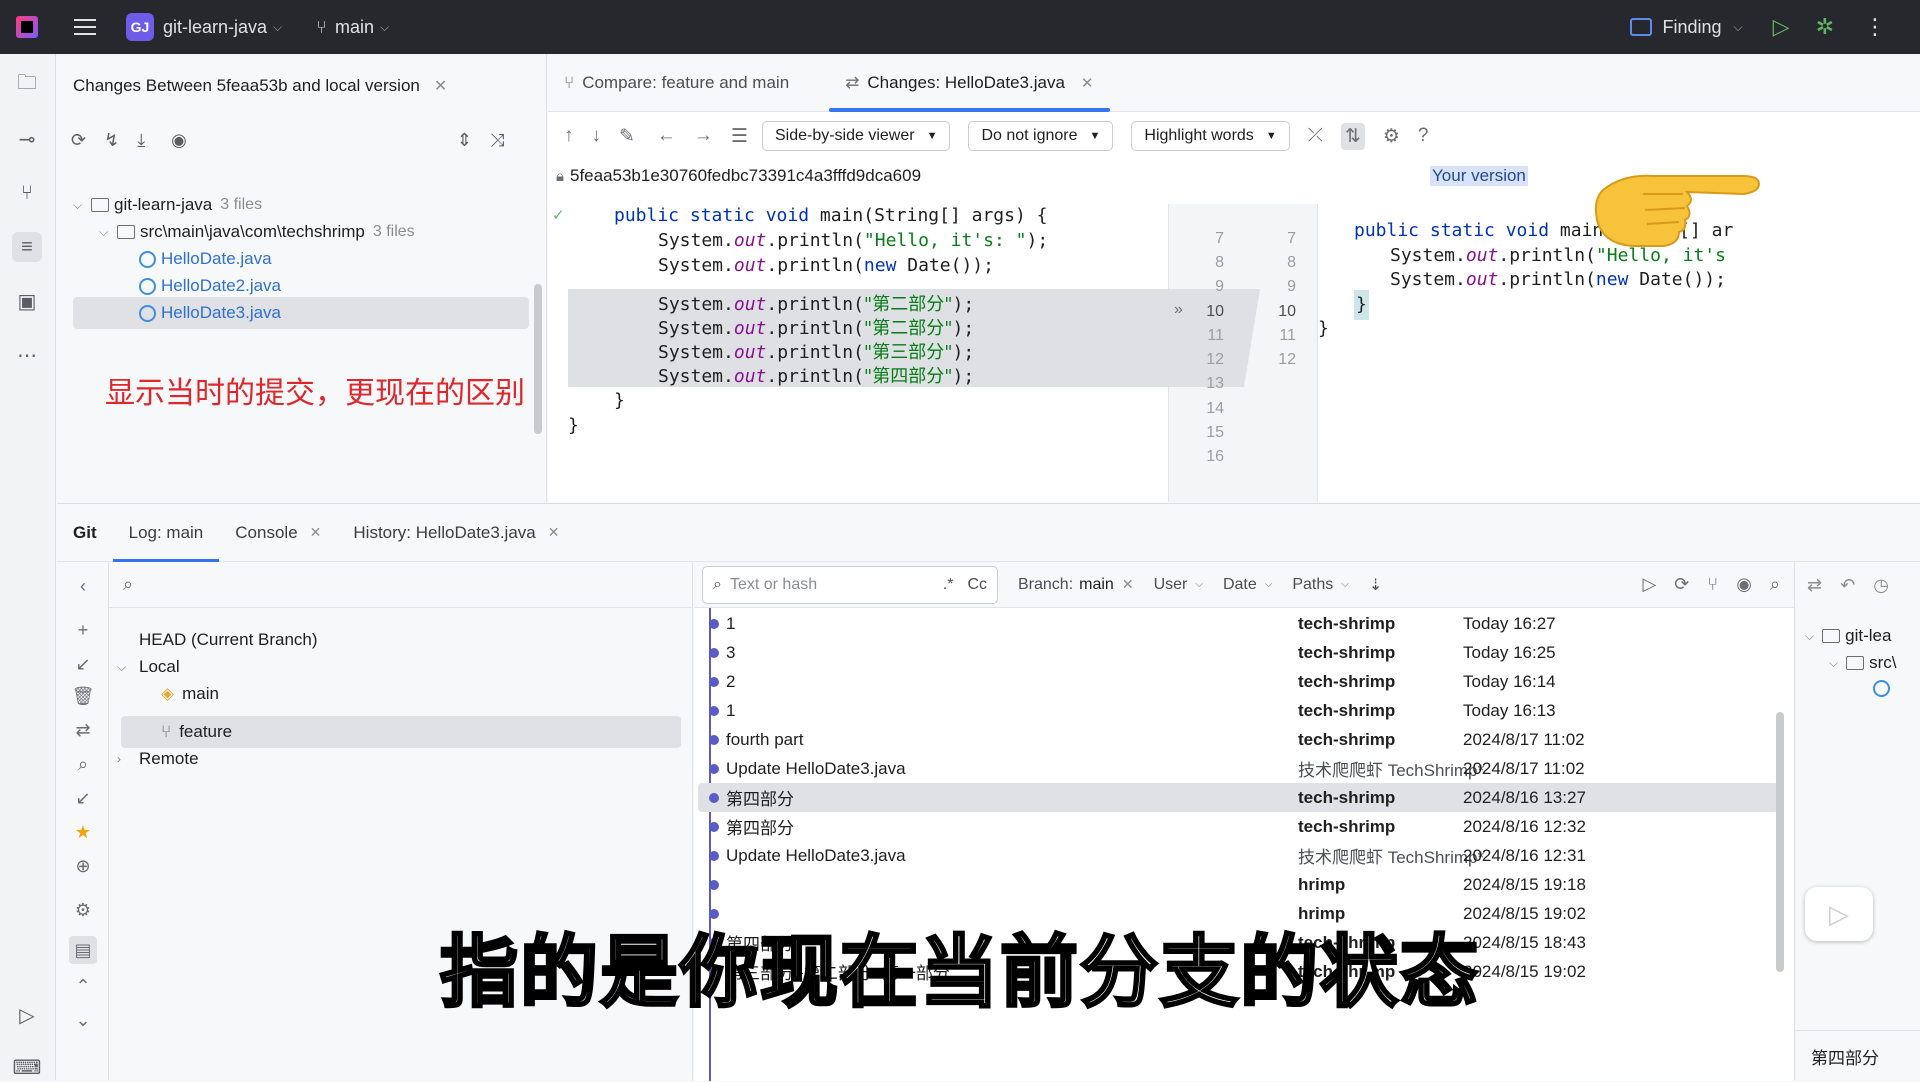  What do you see at coordinates (27, 193) in the screenshot?
I see `pull-requests-icon: ⑂` at bounding box center [27, 193].